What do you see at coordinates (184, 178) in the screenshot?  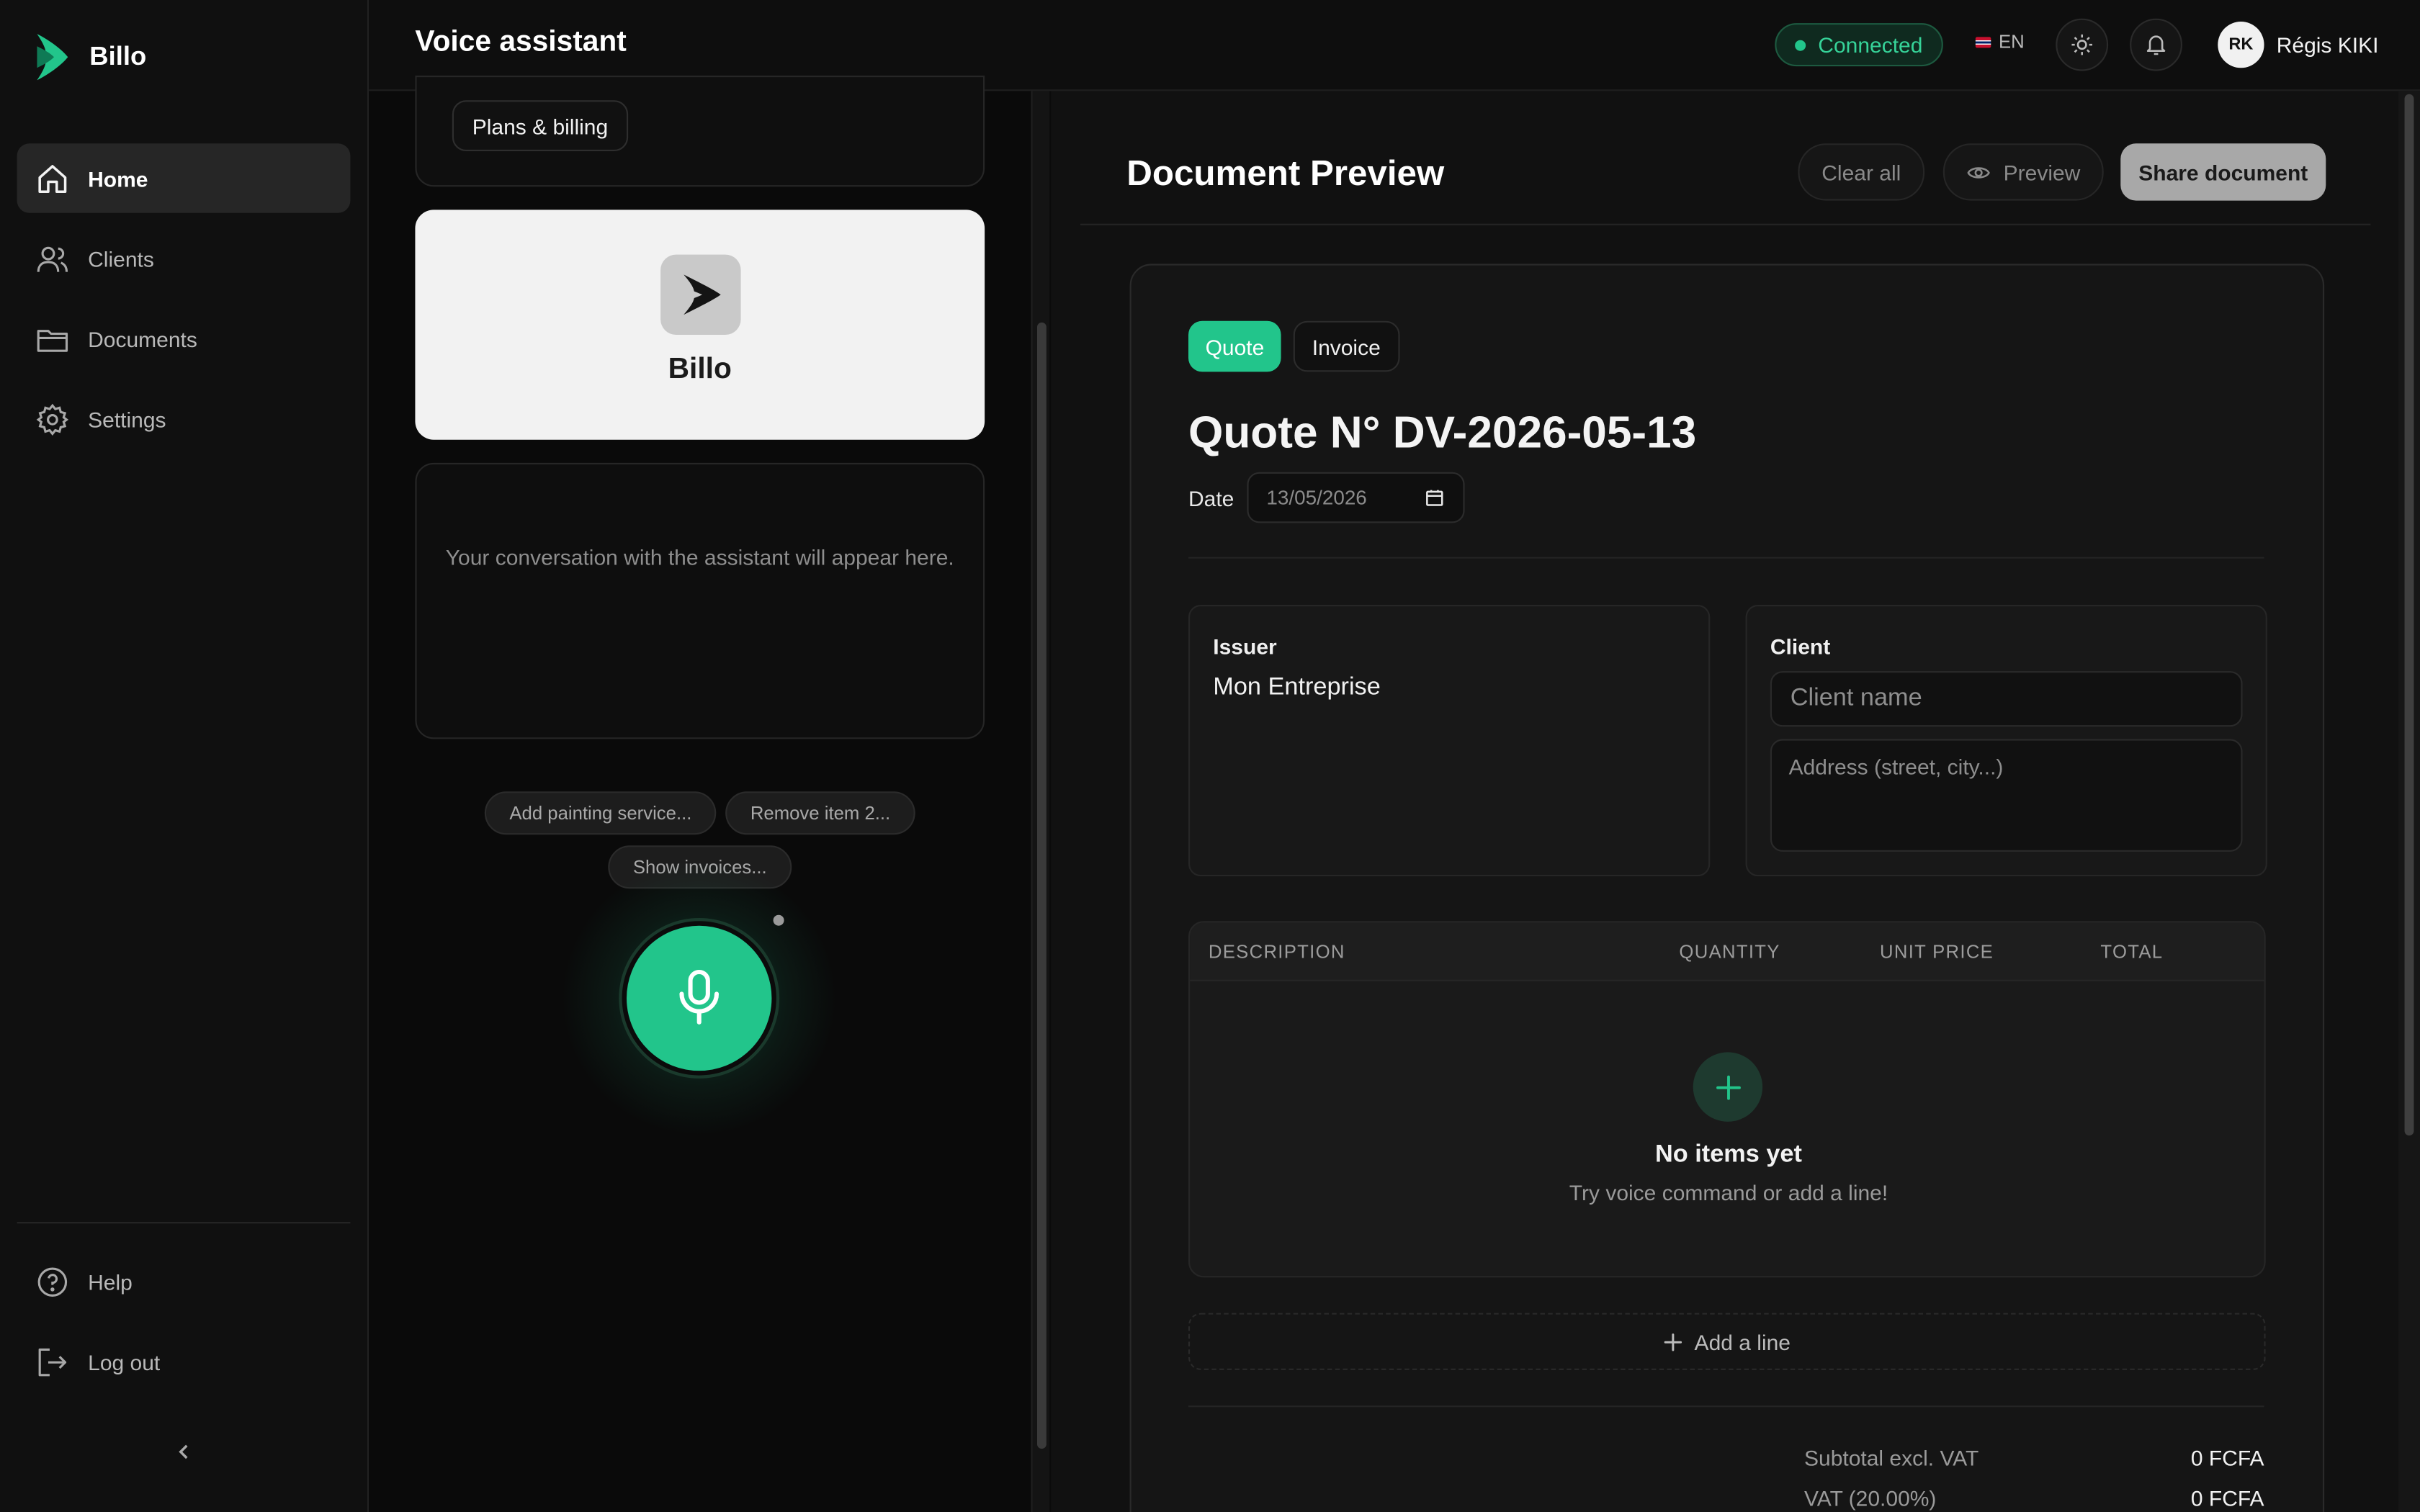 I see `sidebar-item-home: Home` at bounding box center [184, 178].